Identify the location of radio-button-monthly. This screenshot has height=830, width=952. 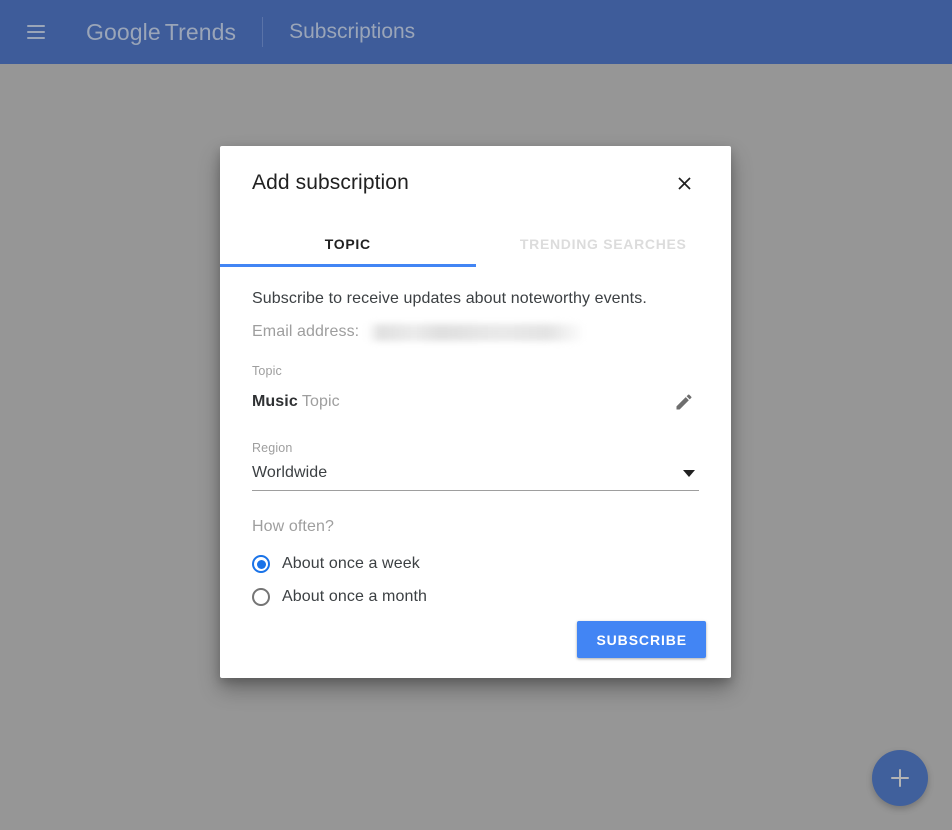
(261, 597).